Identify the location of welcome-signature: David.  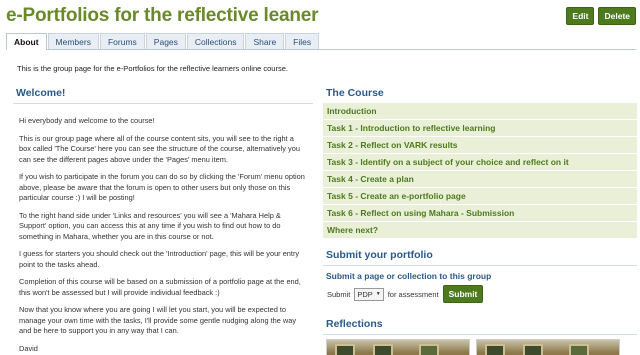
(28, 348).